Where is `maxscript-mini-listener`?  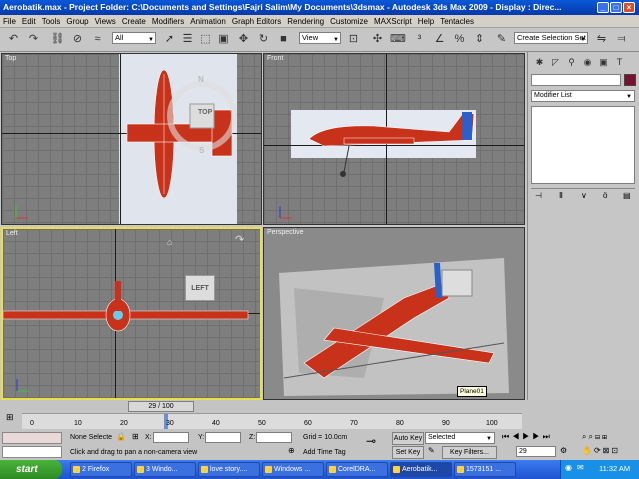 maxscript-mini-listener is located at coordinates (32, 452).